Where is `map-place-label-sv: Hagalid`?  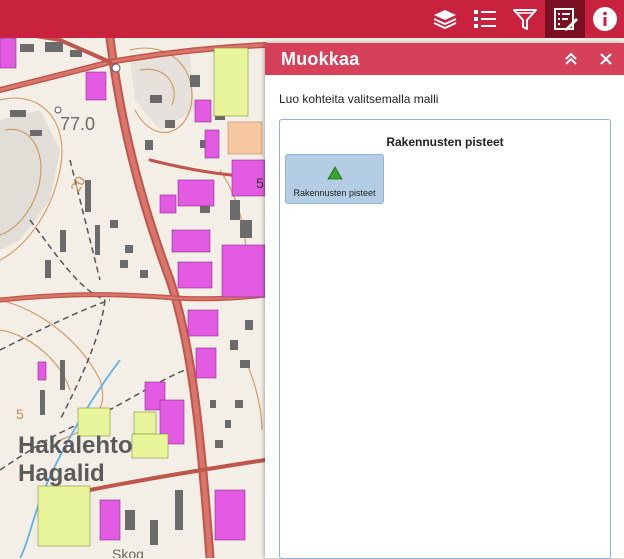 map-place-label-sv: Hagalid is located at coordinates (61, 473).